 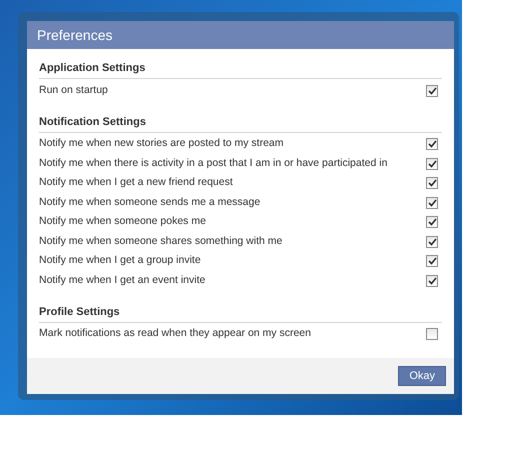 I want to click on option-label: Notify me when there is activity in a post that I am in or have participated in, so click(x=213, y=163).